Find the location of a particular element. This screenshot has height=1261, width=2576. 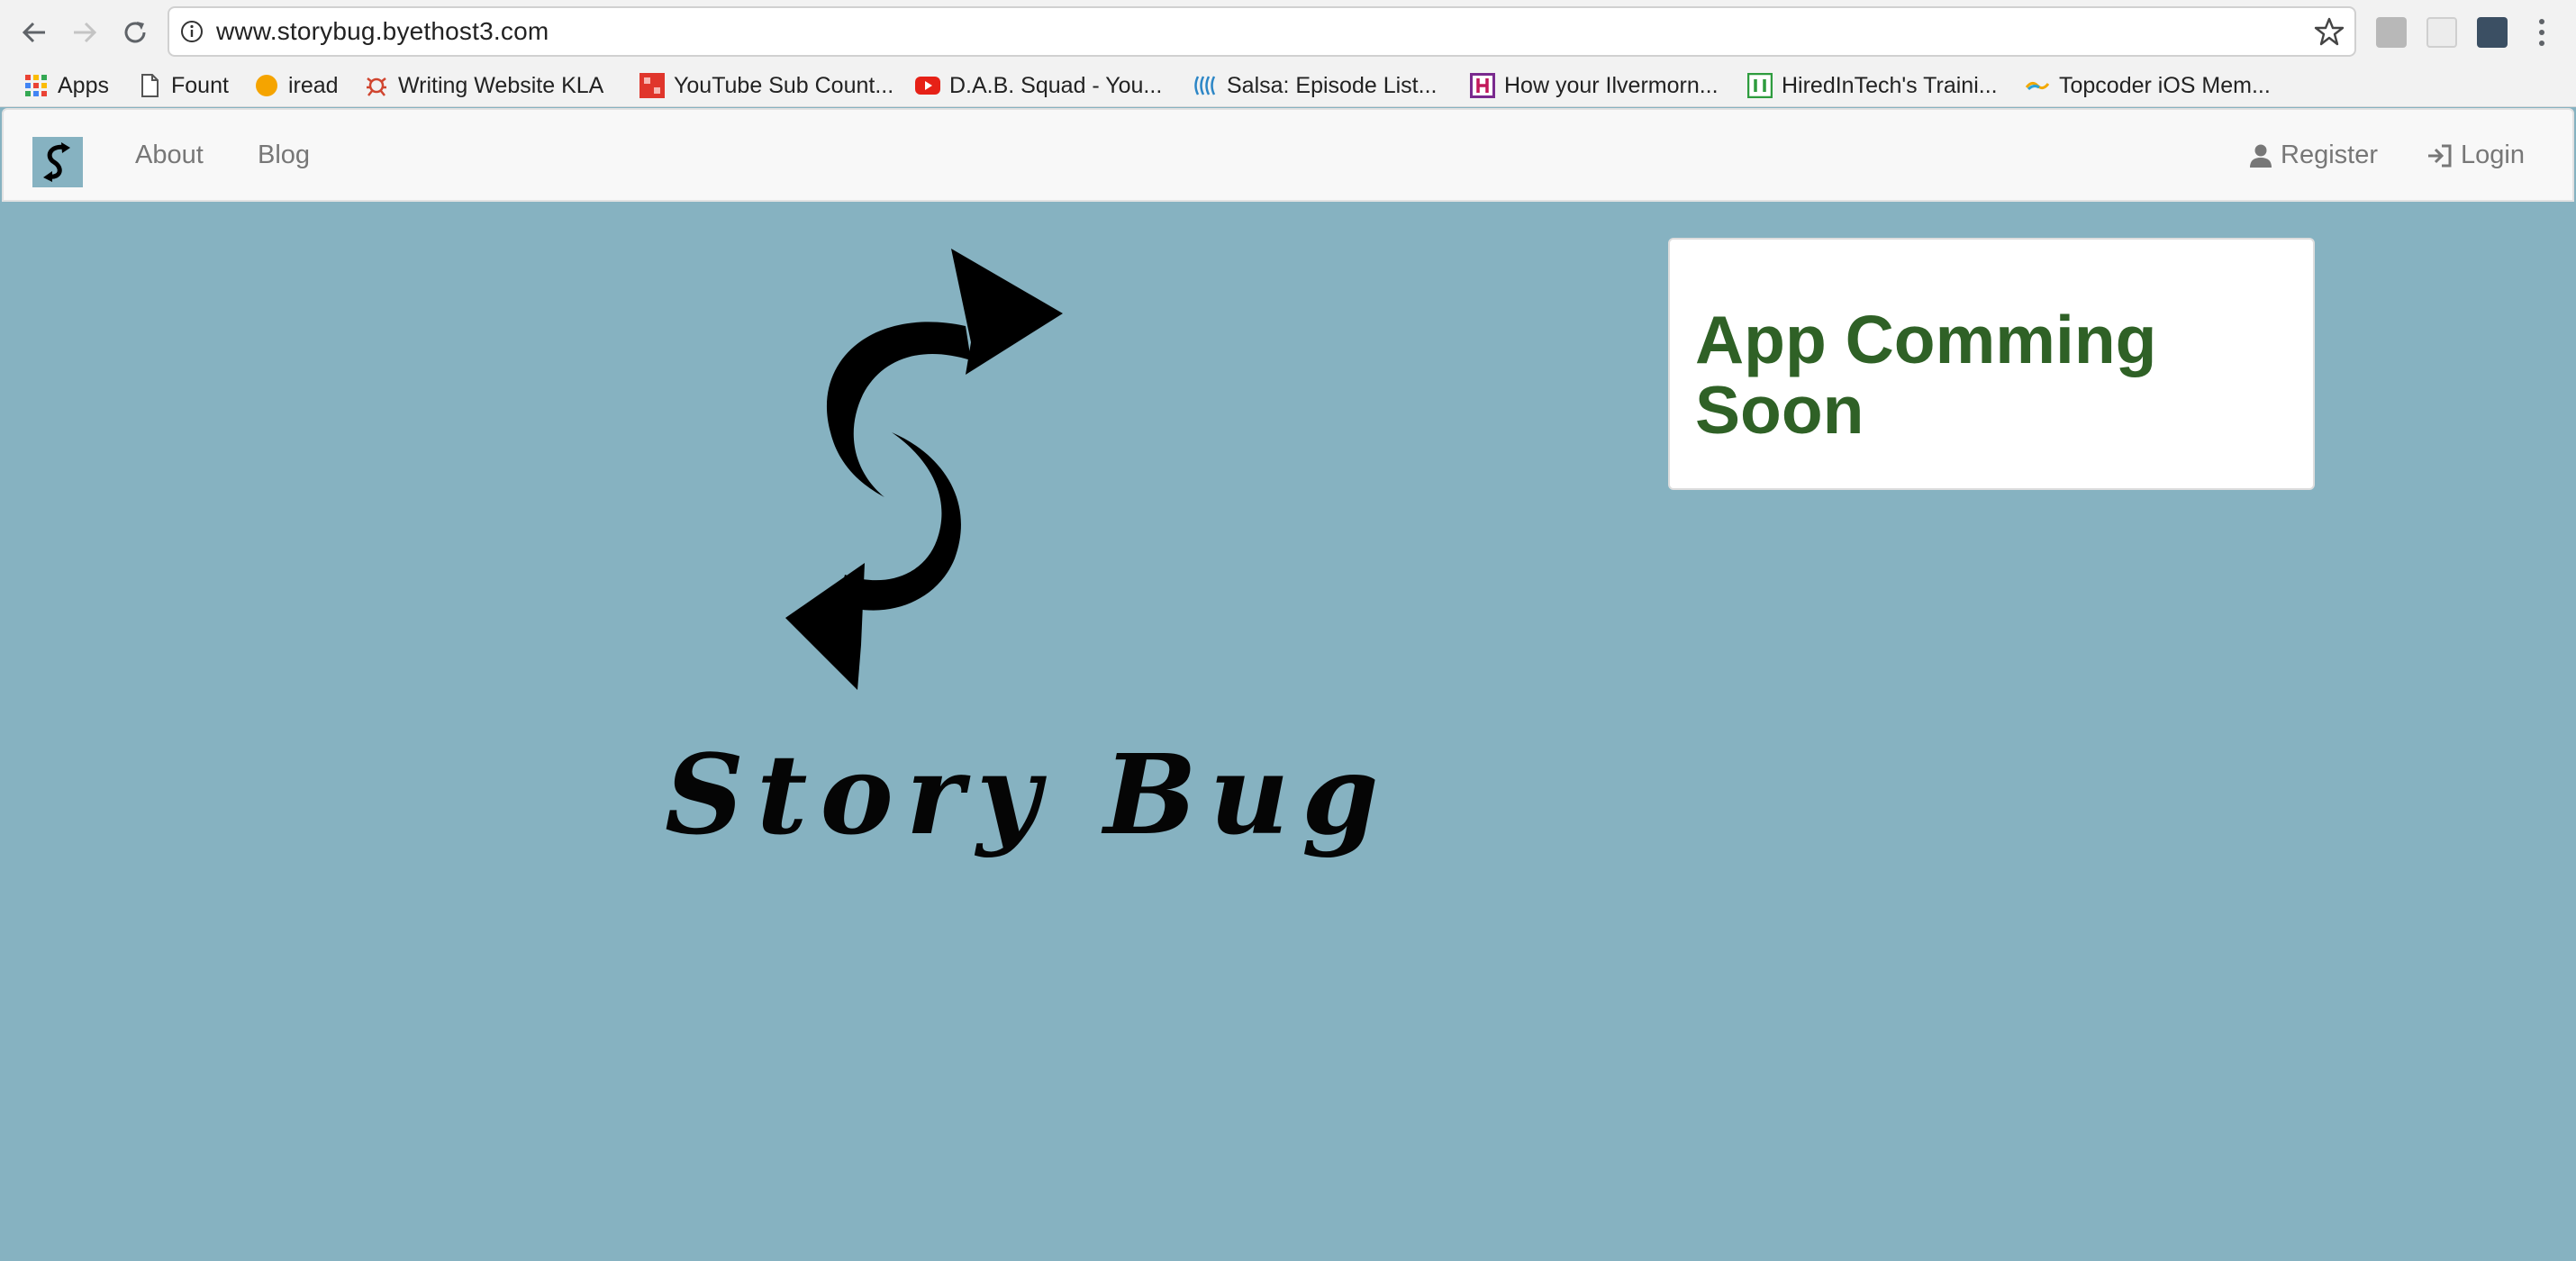

bug-icon is located at coordinates (377, 86).